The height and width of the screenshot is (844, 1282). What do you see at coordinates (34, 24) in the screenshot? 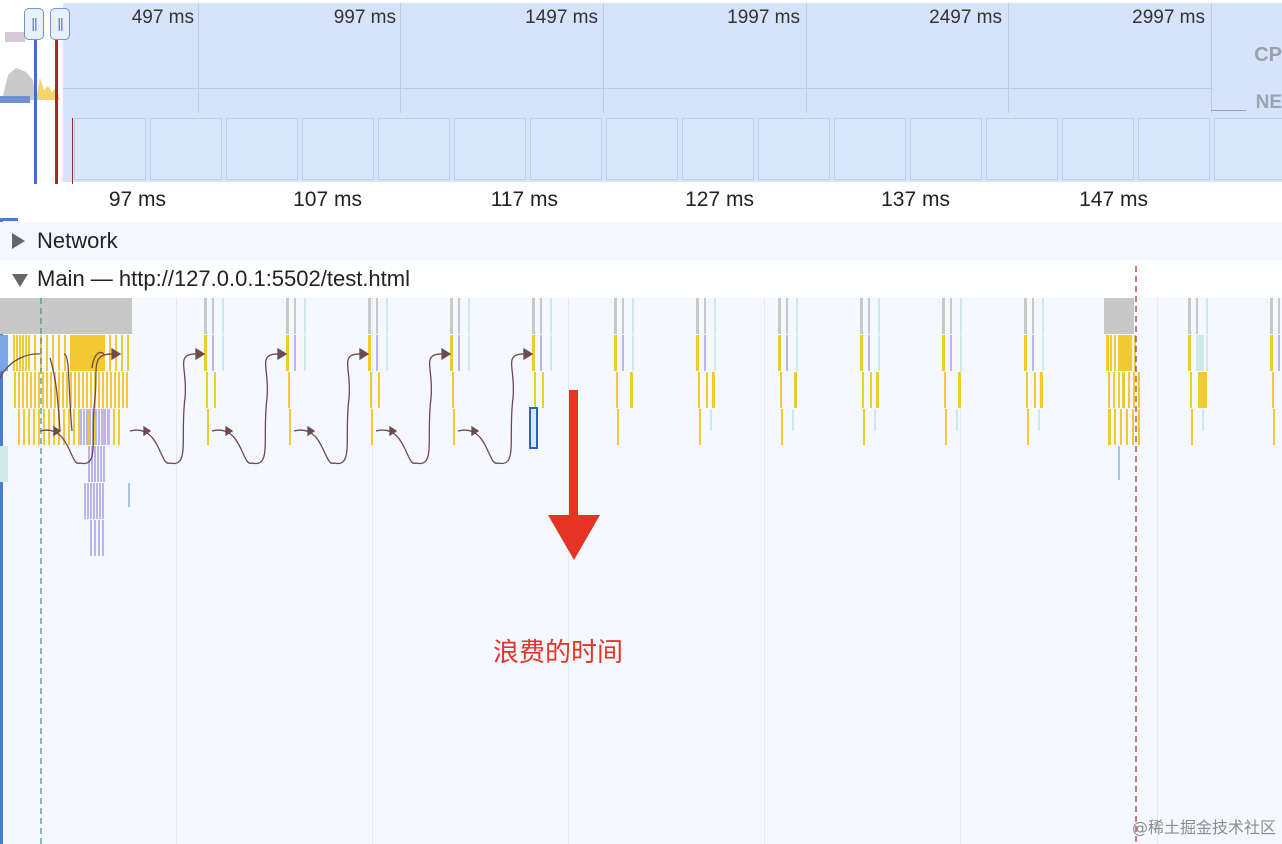
I see `range-start-handle: ||` at bounding box center [34, 24].